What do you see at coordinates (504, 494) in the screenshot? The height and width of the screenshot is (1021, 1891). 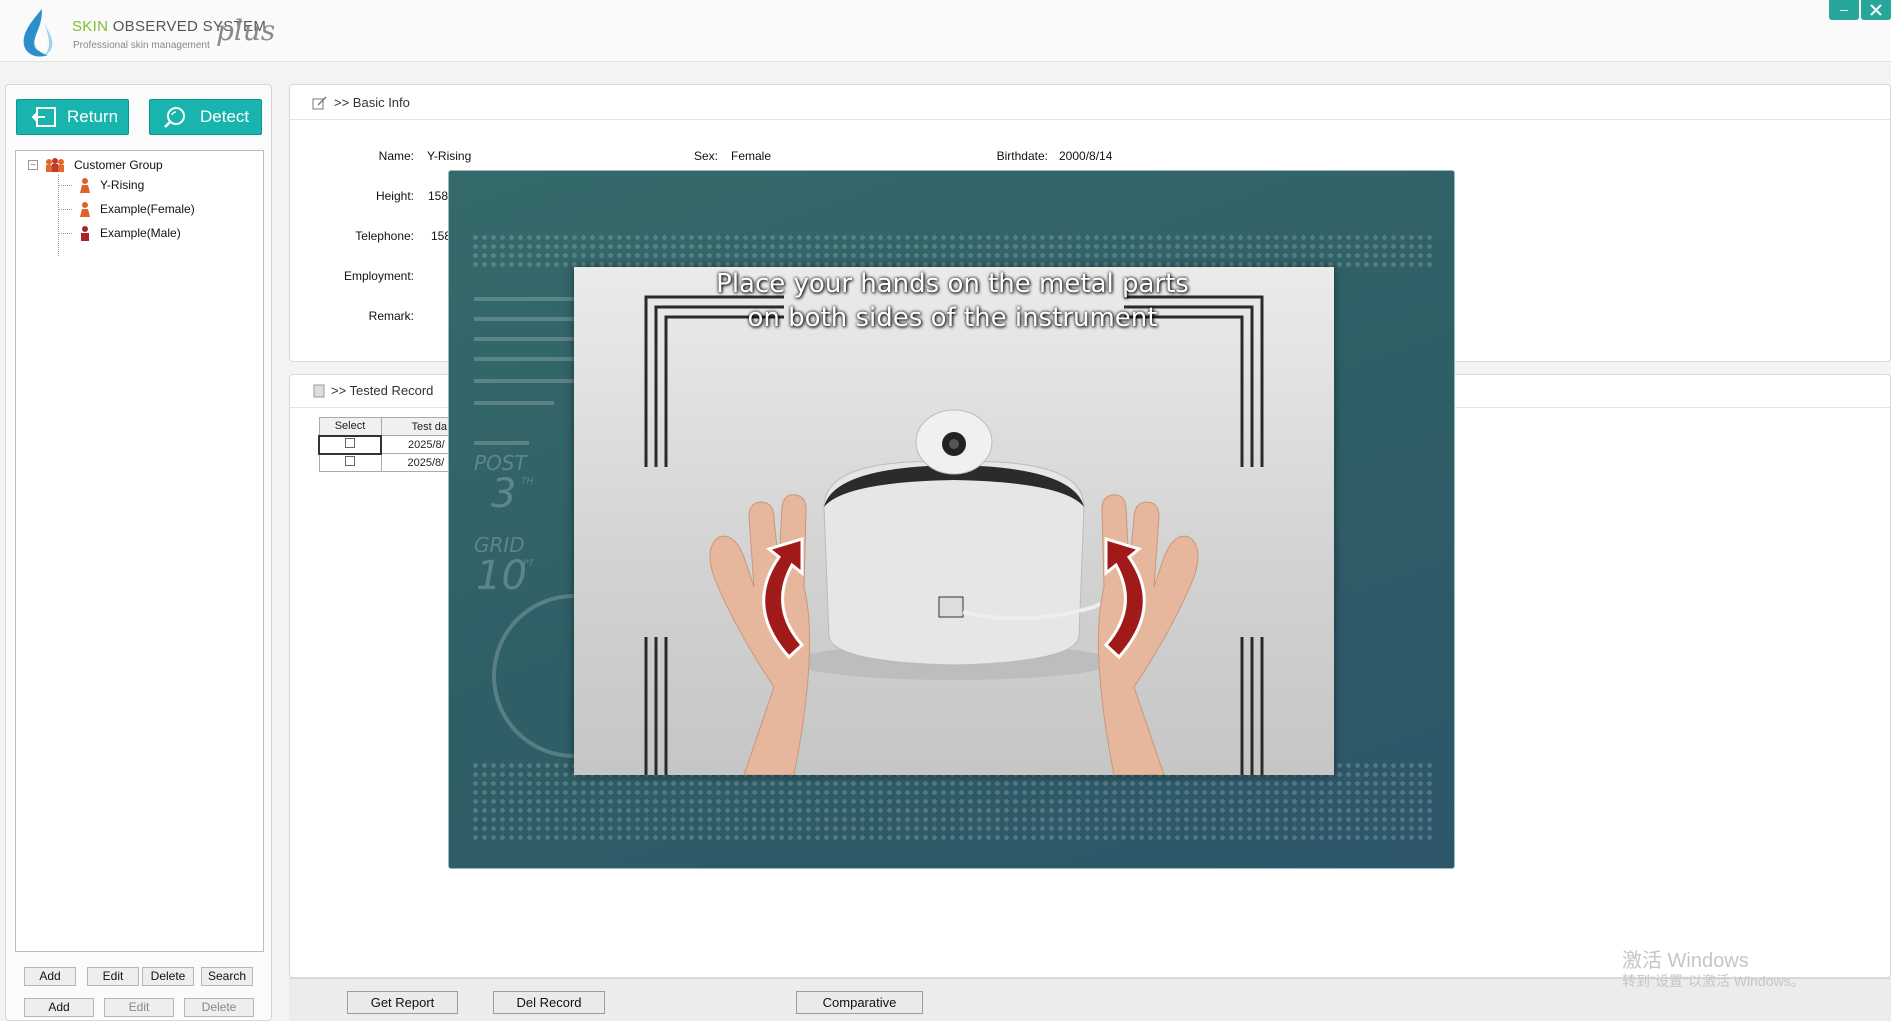 I see `hud-post-number: 3` at bounding box center [504, 494].